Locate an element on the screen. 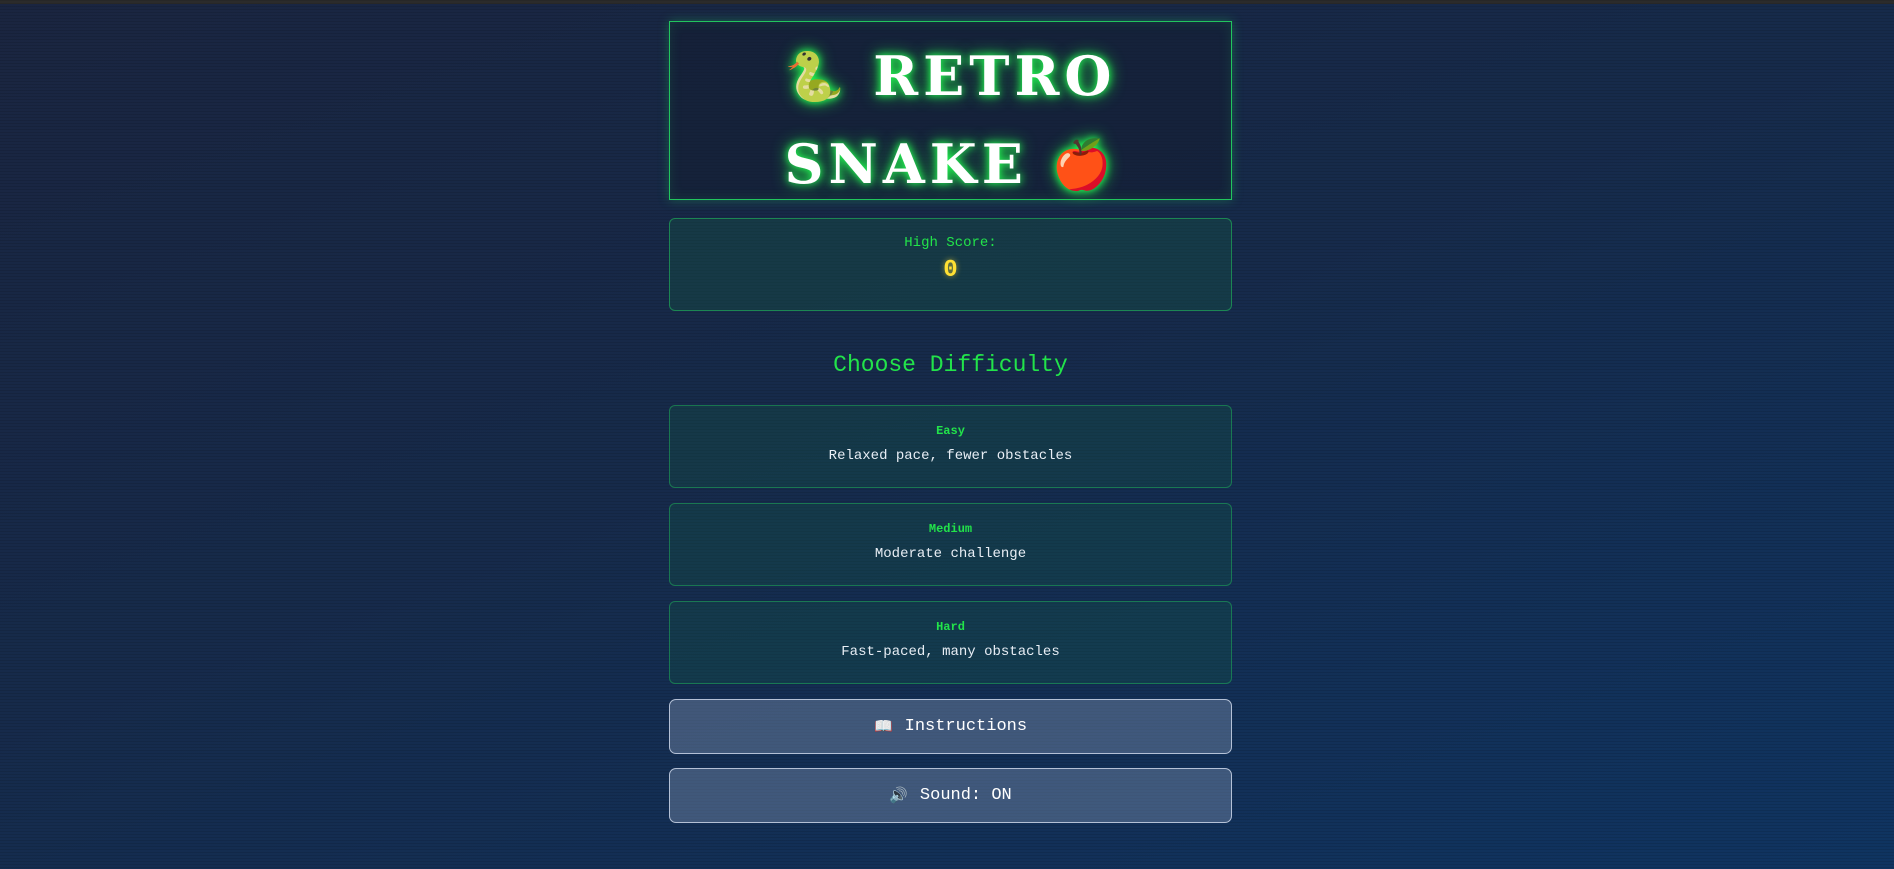 The width and height of the screenshot is (1894, 869). difficulty-hard-button: Hard Fast-paced, many obstacles is located at coordinates (950, 642).